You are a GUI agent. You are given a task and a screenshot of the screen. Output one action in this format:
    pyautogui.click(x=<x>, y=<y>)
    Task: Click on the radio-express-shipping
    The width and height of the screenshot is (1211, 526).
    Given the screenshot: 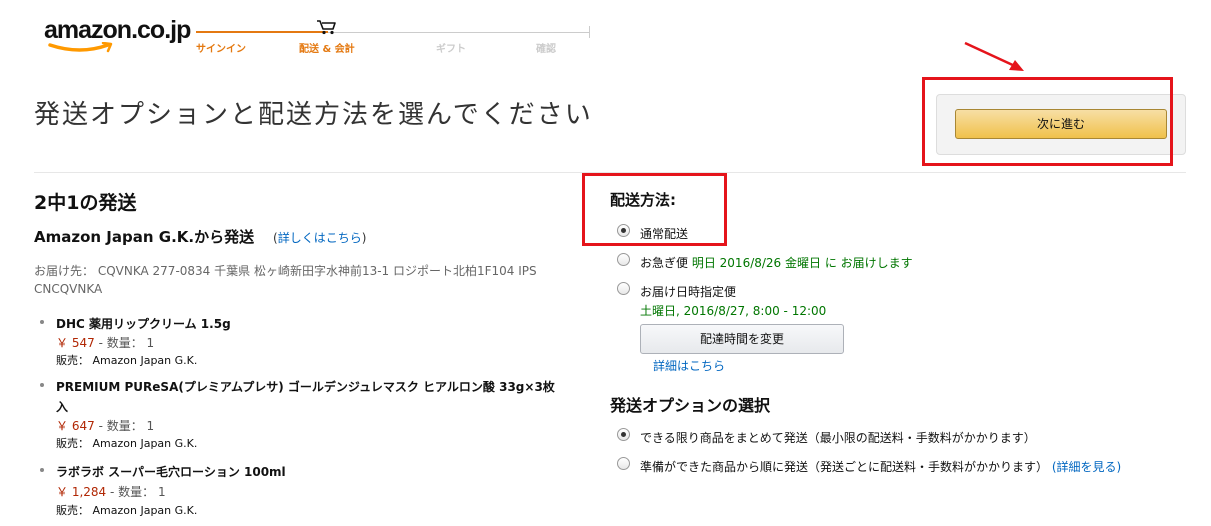 What is the action you would take?
    pyautogui.click(x=623, y=259)
    